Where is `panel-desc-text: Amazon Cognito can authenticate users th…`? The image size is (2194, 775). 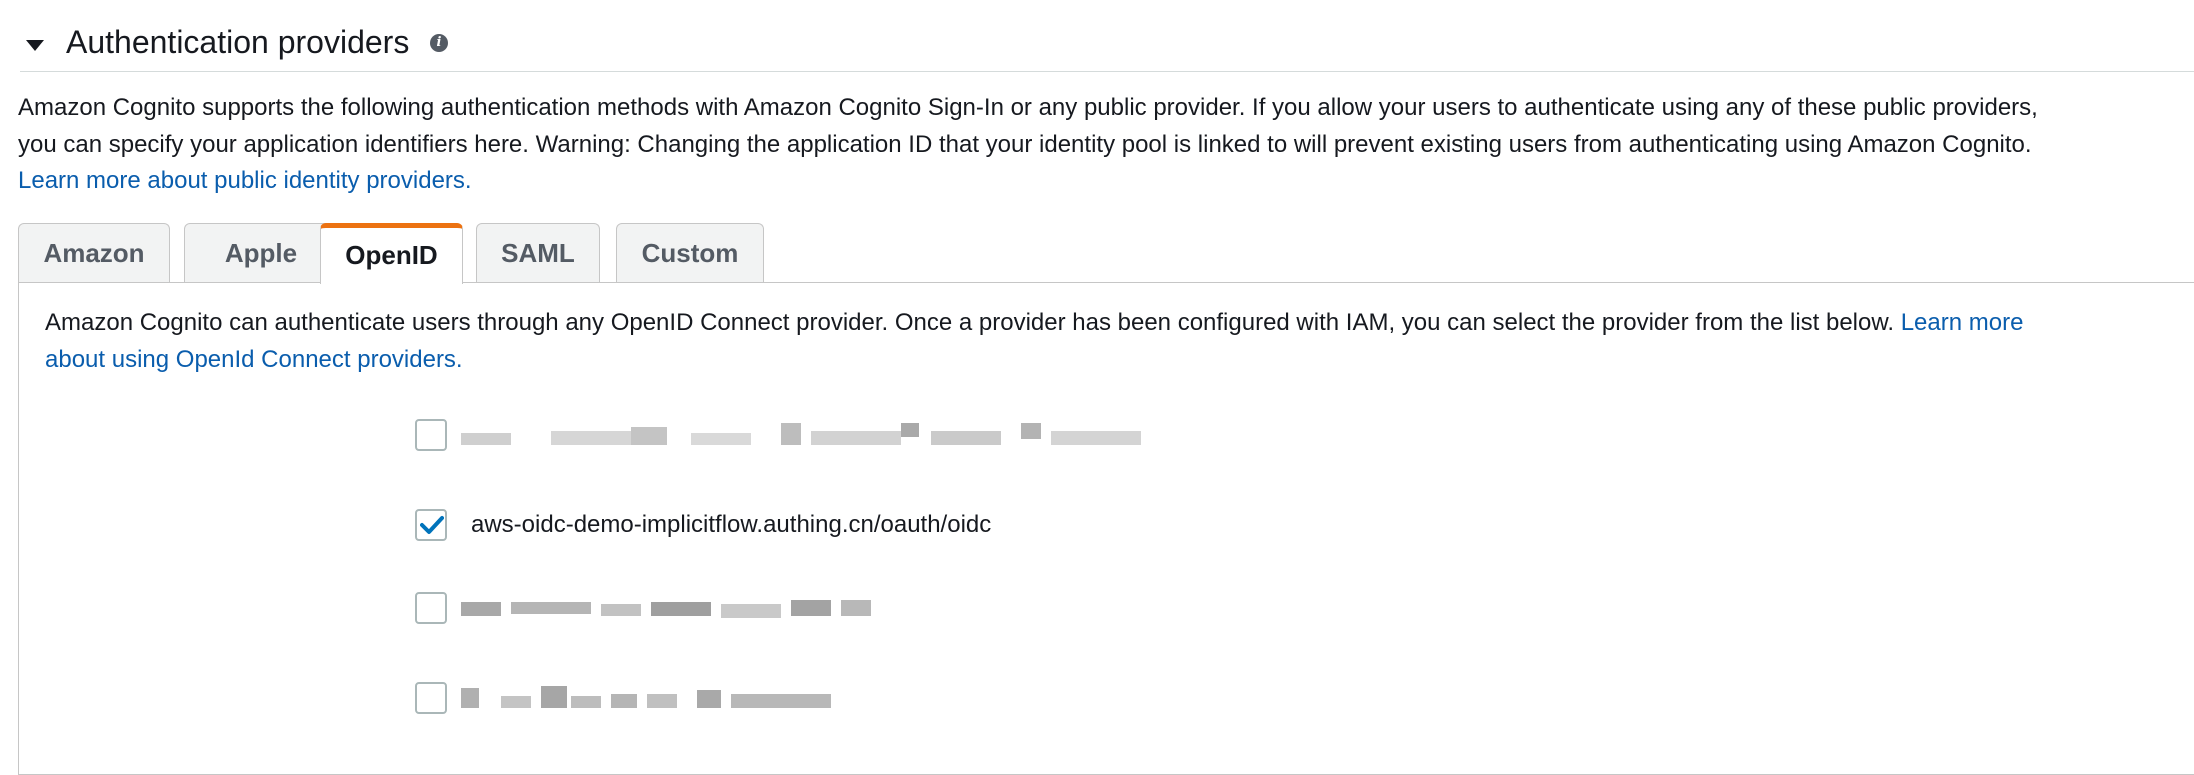
panel-desc-text: Amazon Cognito can authenticate users th… is located at coordinates (970, 322).